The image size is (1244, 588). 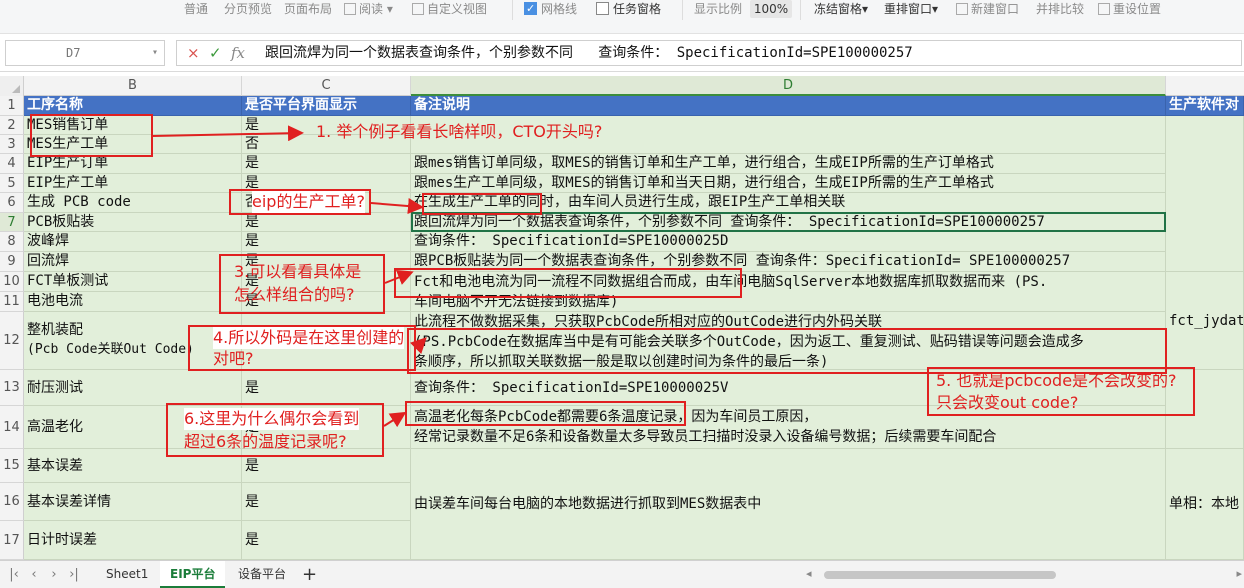 I want to click on next-sheet-icon: ›, so click(x=54, y=575).